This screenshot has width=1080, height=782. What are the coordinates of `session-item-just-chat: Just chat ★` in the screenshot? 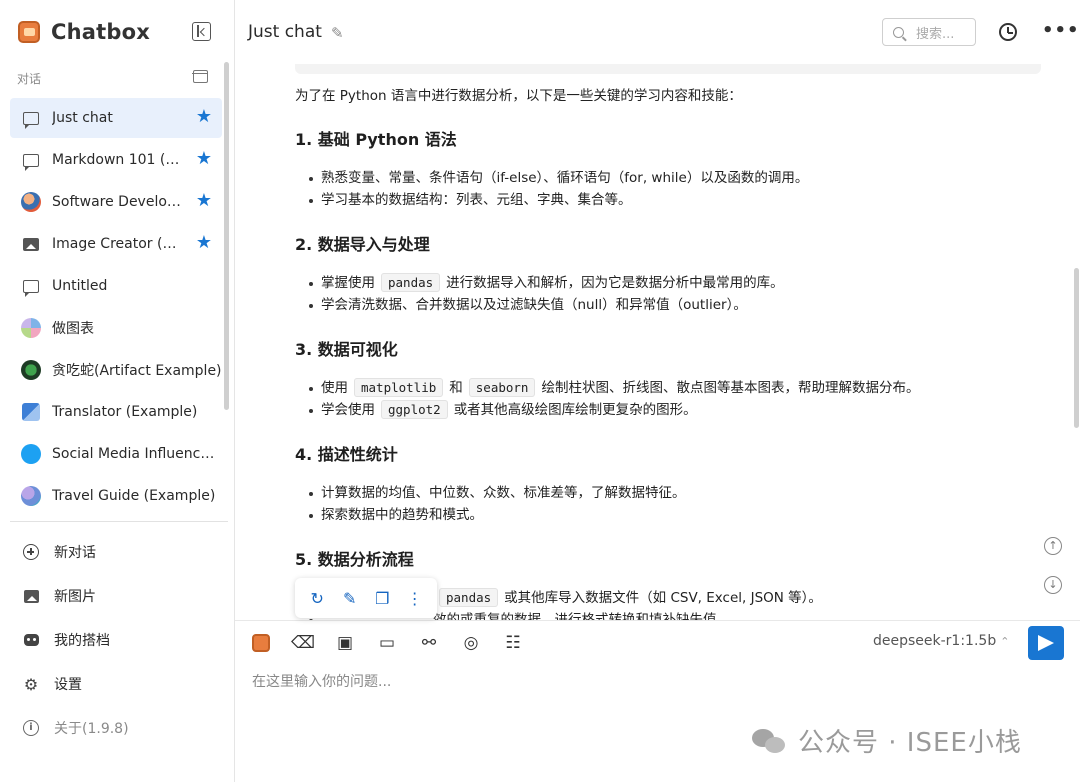 It's located at (116, 118).